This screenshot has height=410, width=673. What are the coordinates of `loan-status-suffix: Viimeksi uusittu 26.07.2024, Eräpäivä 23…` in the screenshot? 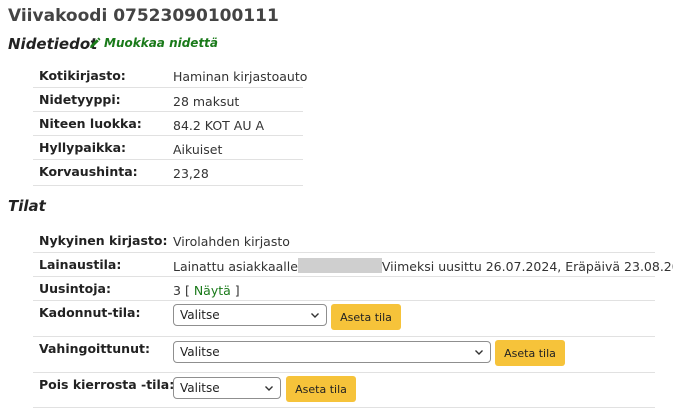 It's located at (527, 266).